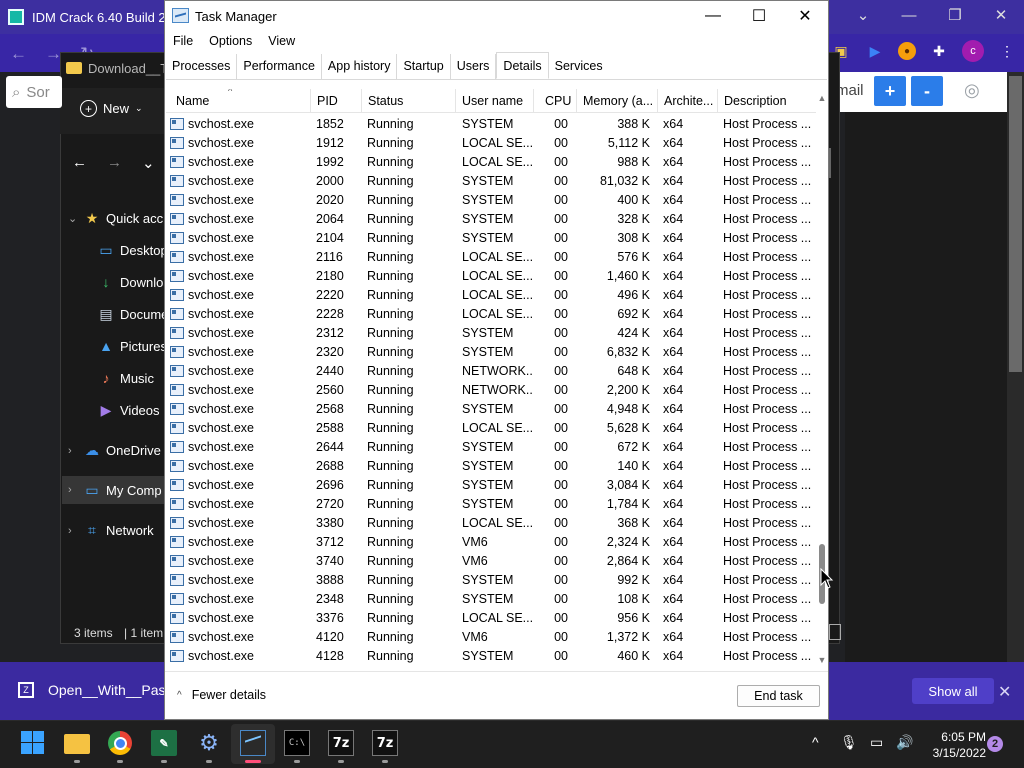  What do you see at coordinates (164, 743) in the screenshot?
I see `excel-icon: ✎` at bounding box center [164, 743].